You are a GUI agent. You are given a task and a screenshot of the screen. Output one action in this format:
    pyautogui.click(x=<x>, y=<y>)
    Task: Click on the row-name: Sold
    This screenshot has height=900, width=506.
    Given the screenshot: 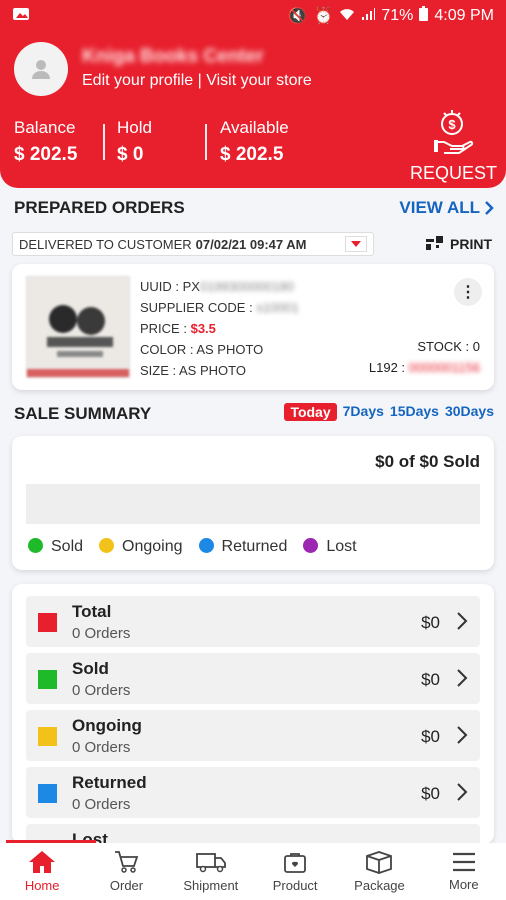 What is the action you would take?
    pyautogui.click(x=90, y=668)
    